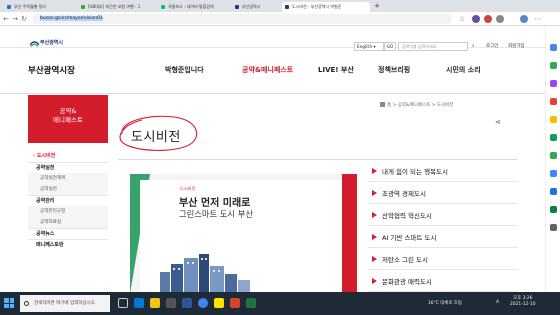 The width and height of the screenshot is (560, 315). What do you see at coordinates (24, 19) in the screenshot?
I see `reload-icon: ↻` at bounding box center [24, 19].